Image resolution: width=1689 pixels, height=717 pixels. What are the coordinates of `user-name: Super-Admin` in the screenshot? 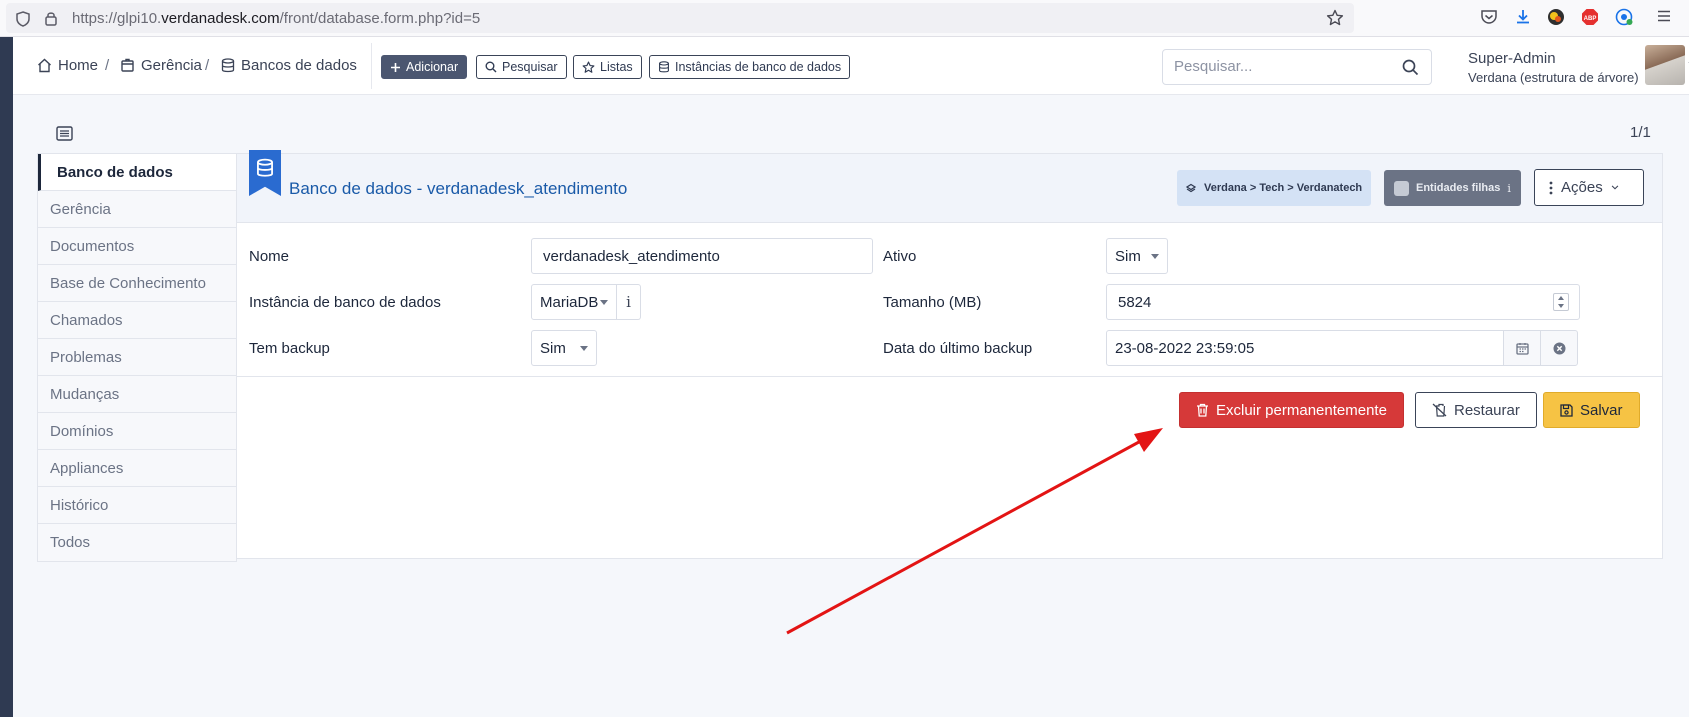 It's located at (1512, 58).